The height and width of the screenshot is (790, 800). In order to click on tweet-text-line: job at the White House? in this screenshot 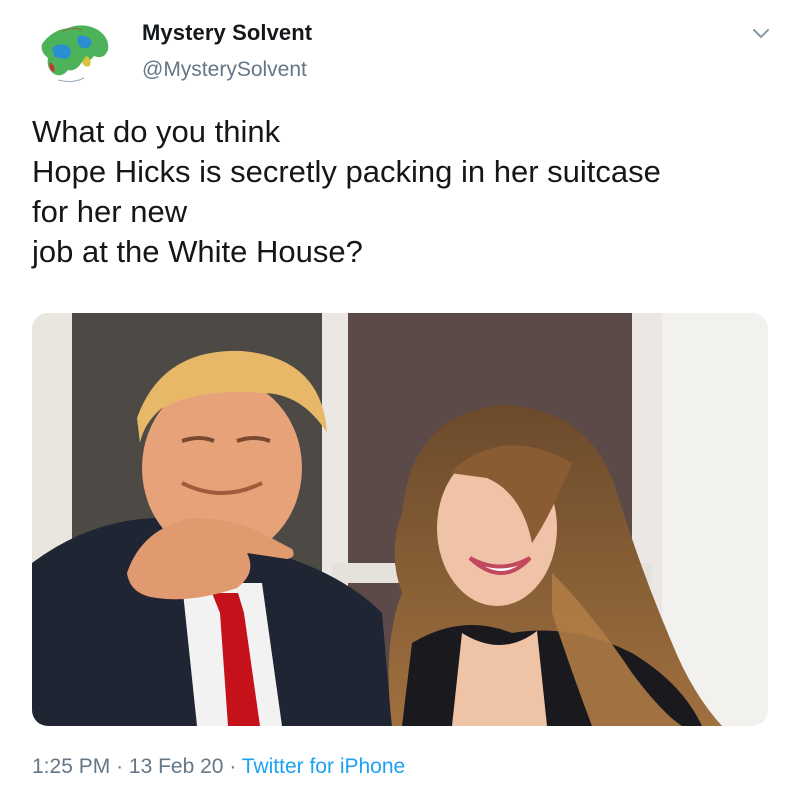, I will do `click(197, 251)`.